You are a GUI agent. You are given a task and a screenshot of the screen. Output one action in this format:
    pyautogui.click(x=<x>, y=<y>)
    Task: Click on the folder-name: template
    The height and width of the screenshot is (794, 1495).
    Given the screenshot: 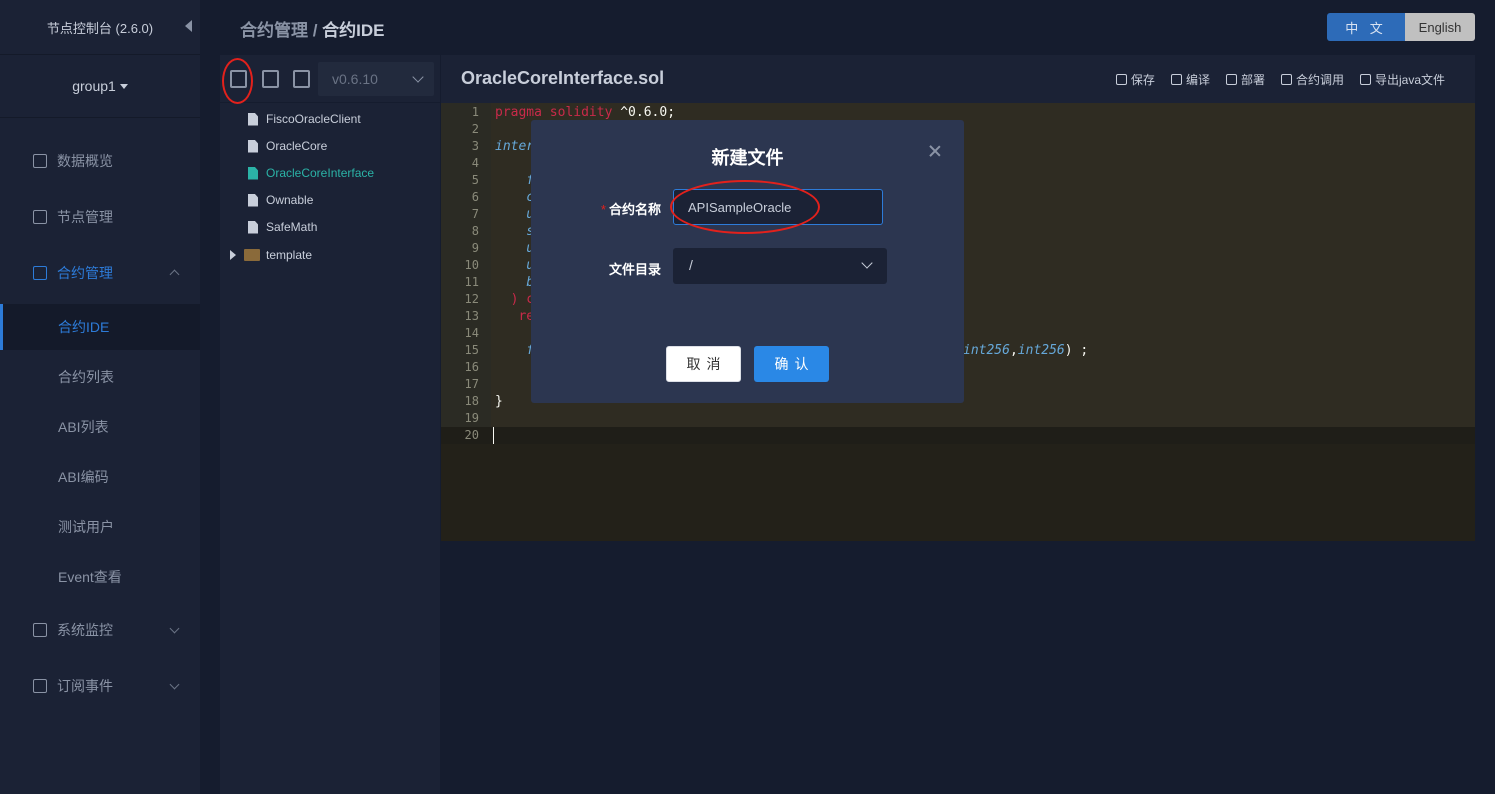 What is the action you would take?
    pyautogui.click(x=289, y=255)
    